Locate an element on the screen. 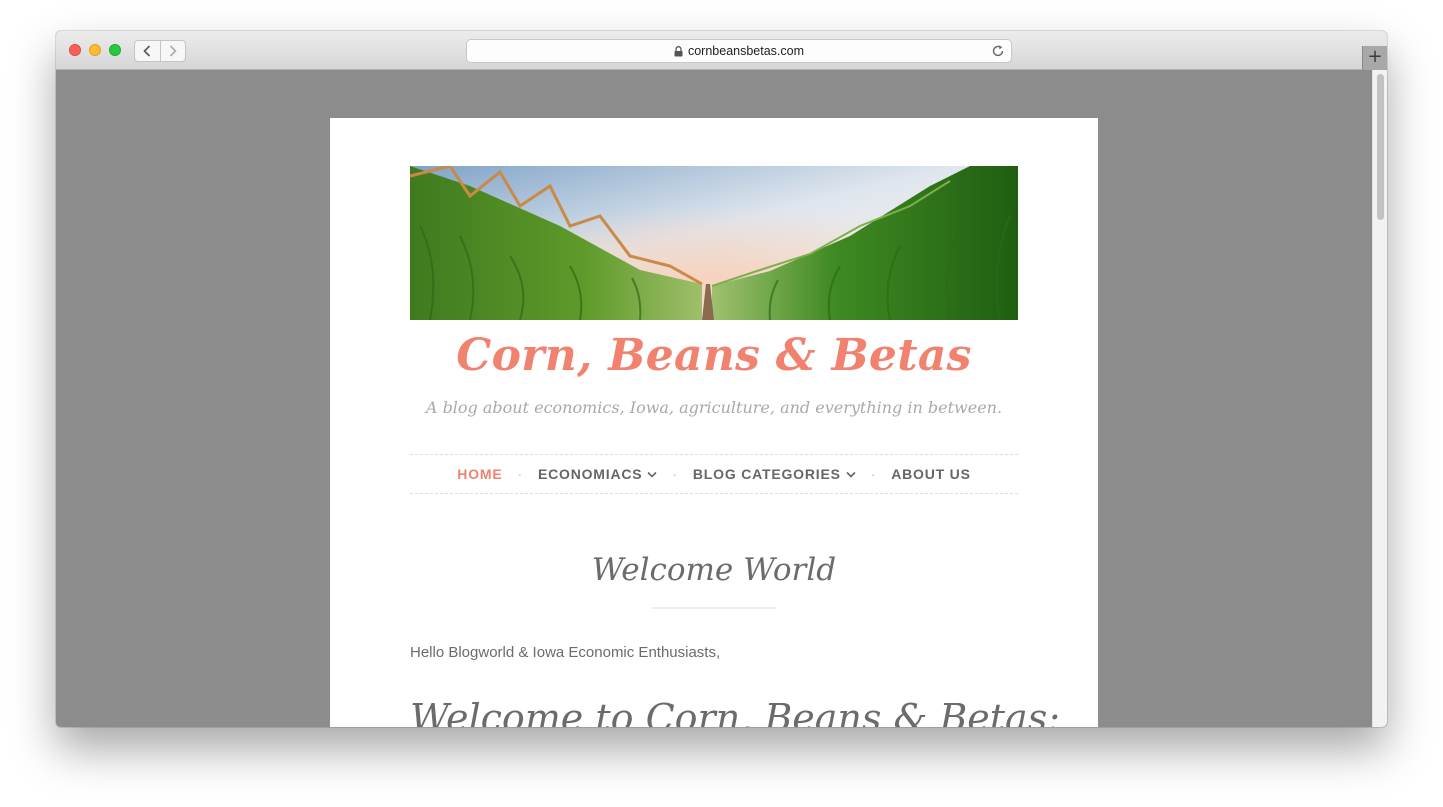 The height and width of the screenshot is (807, 1443). lock-icon is located at coordinates (678, 51).